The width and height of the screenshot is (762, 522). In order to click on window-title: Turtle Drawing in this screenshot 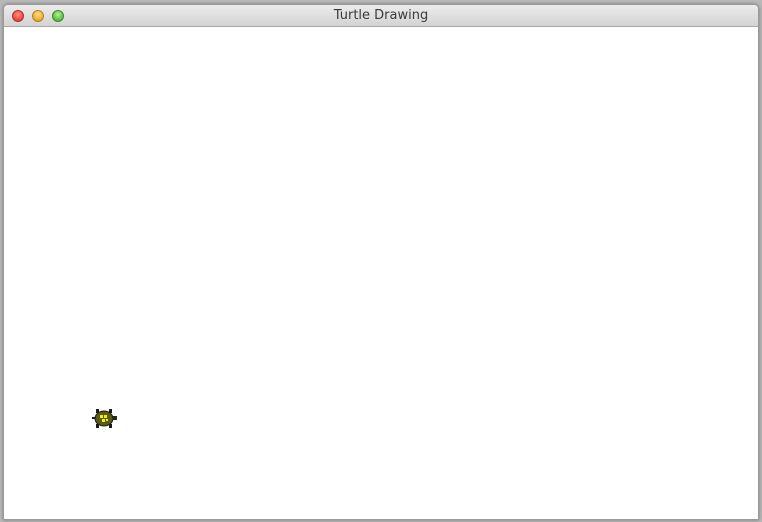, I will do `click(381, 15)`.